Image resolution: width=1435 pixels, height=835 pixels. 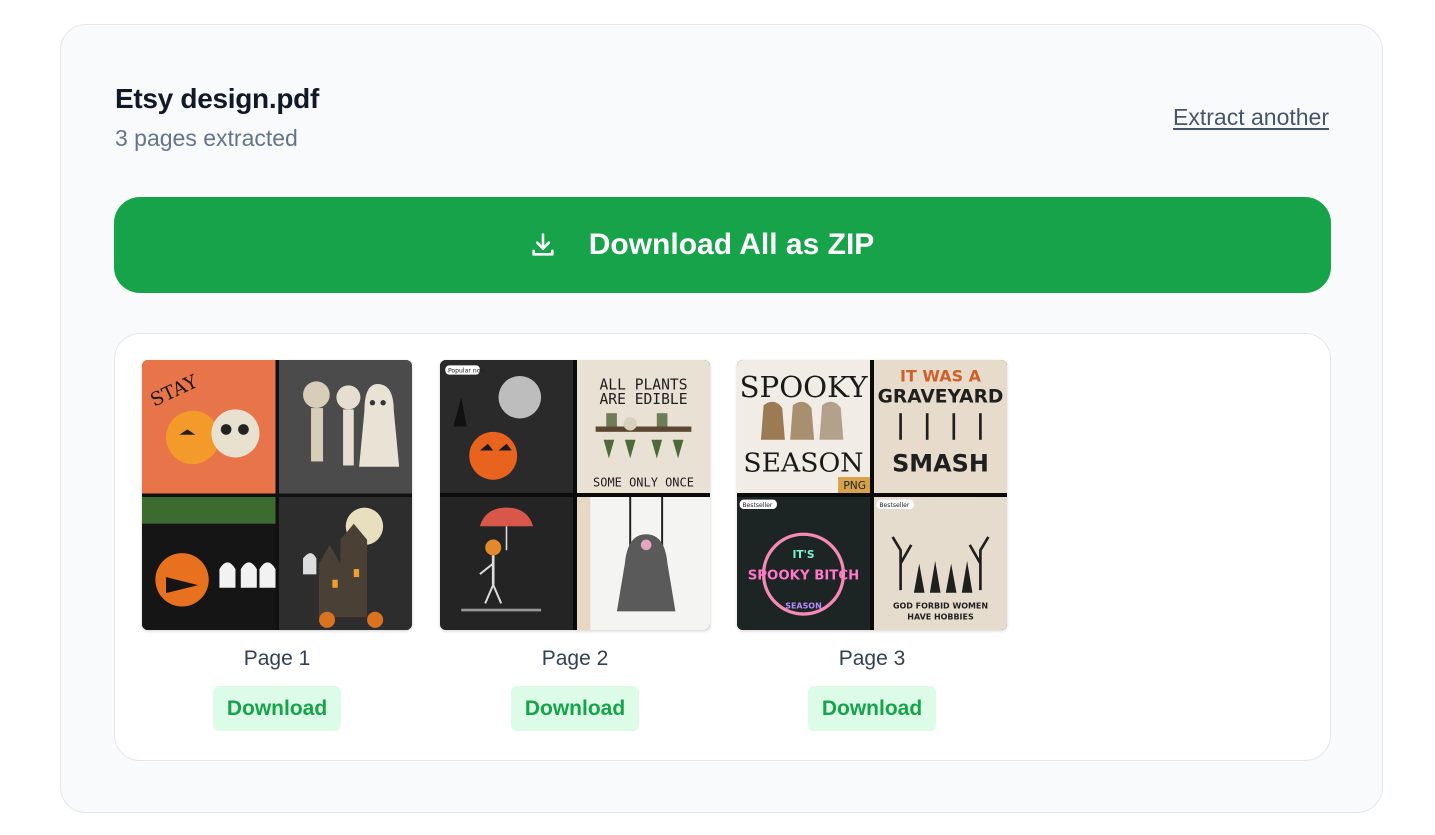 I want to click on p1-haunted-house-image, so click(x=345, y=563).